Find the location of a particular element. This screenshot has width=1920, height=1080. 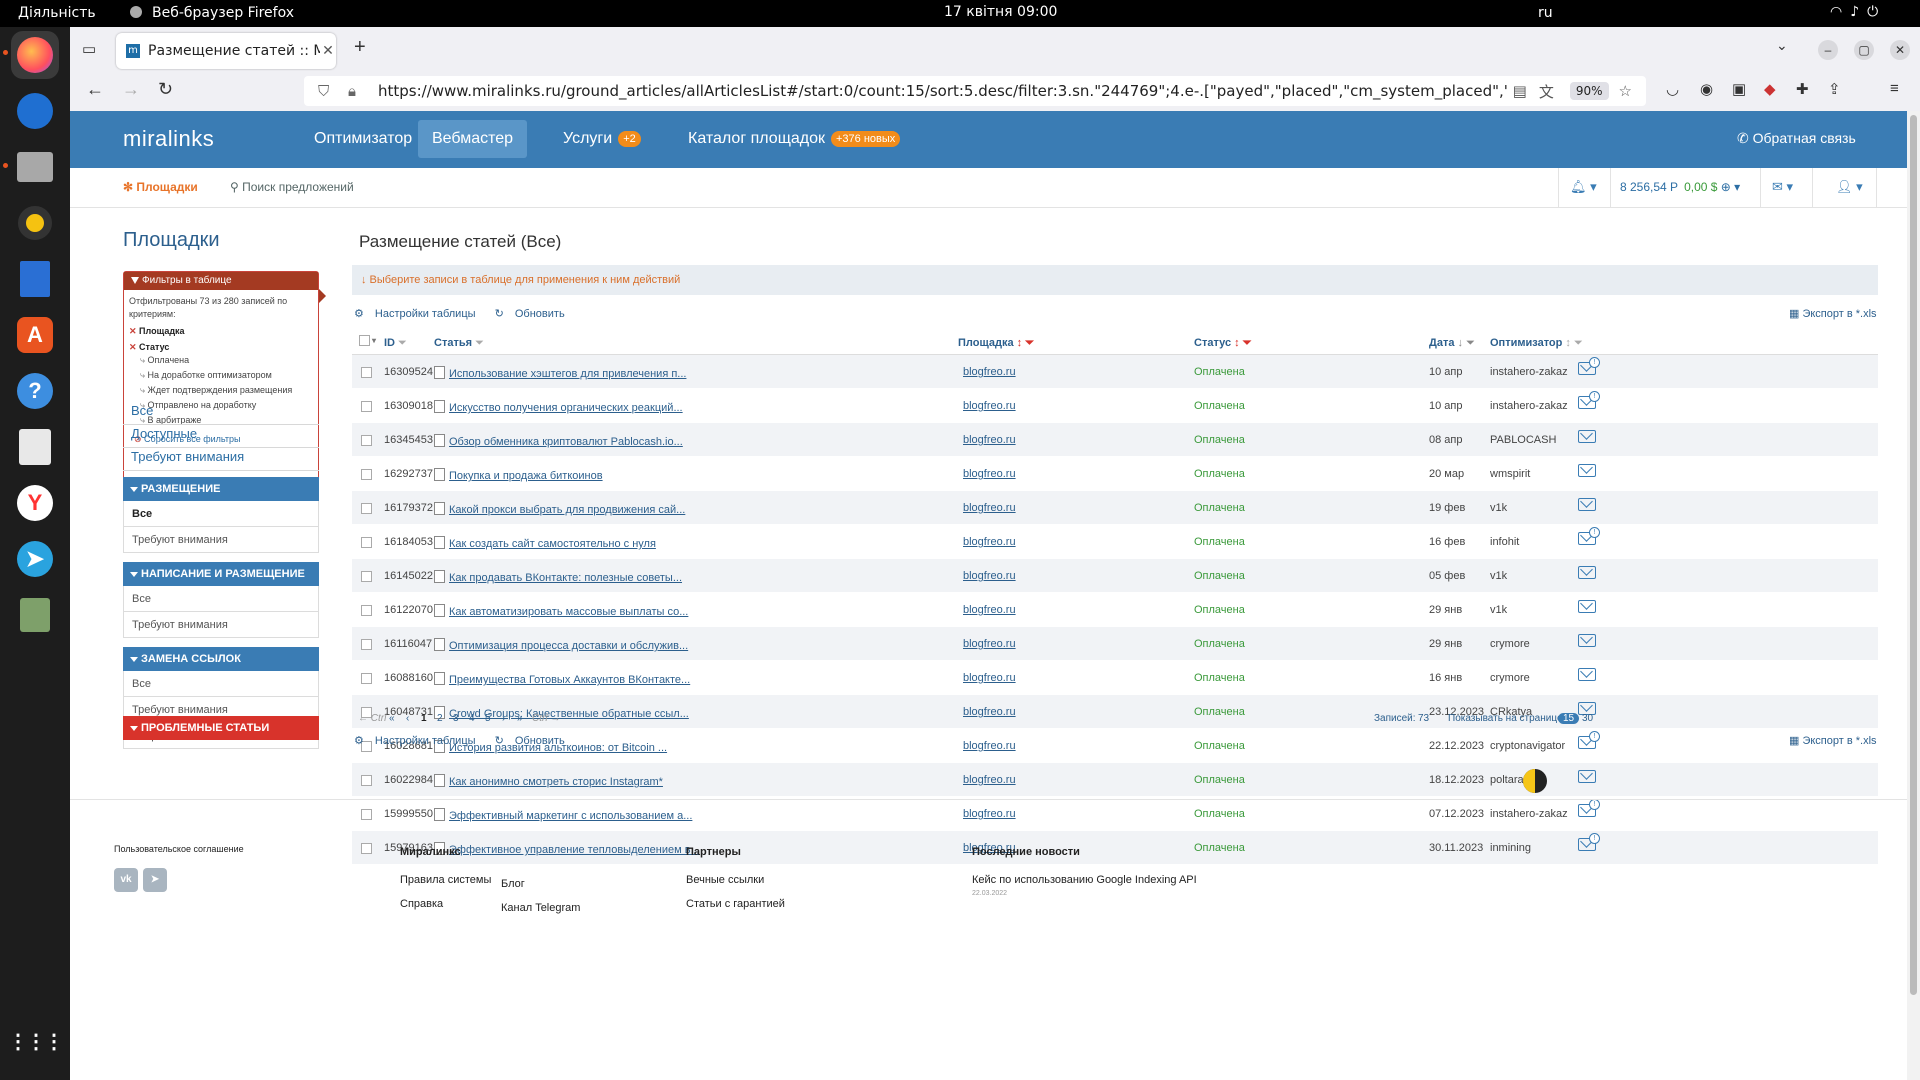

page-4: 4 is located at coordinates (472, 718).